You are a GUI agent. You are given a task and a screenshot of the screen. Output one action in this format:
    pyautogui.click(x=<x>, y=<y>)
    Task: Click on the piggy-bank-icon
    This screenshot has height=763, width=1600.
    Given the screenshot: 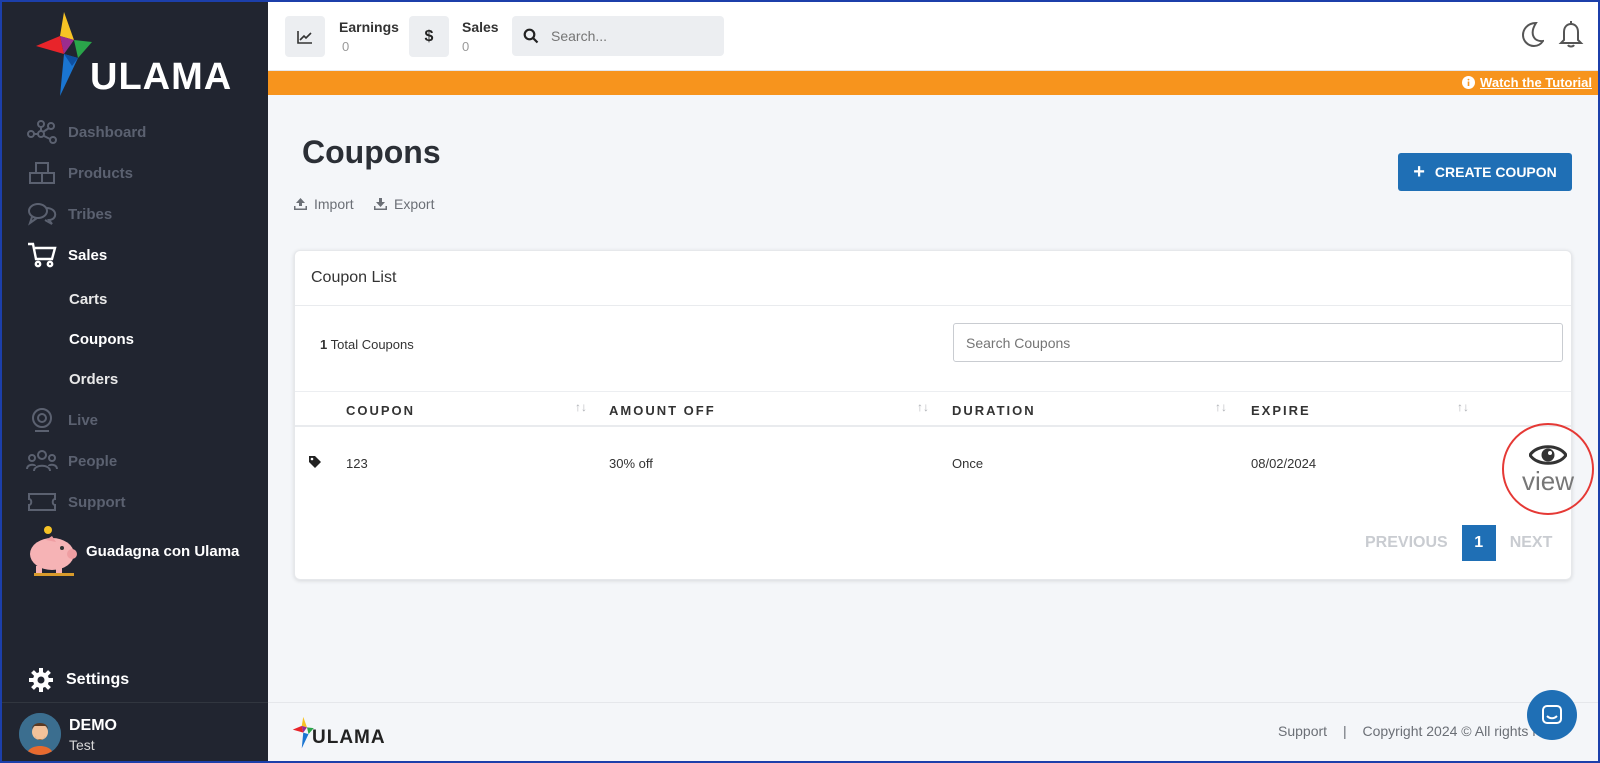 What is the action you would take?
    pyautogui.click(x=53, y=551)
    